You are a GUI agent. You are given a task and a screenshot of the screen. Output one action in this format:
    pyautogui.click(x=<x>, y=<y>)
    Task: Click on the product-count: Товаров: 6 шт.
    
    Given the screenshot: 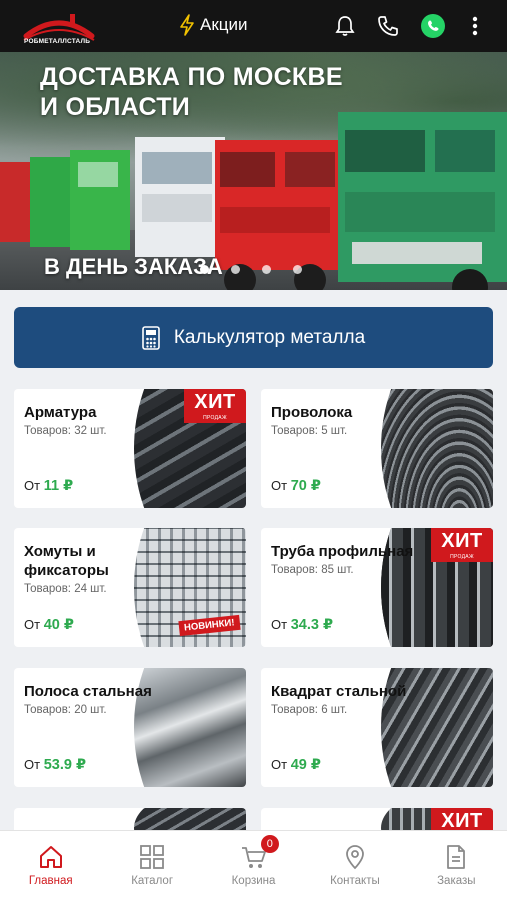 What is the action you would take?
    pyautogui.click(x=309, y=710)
    